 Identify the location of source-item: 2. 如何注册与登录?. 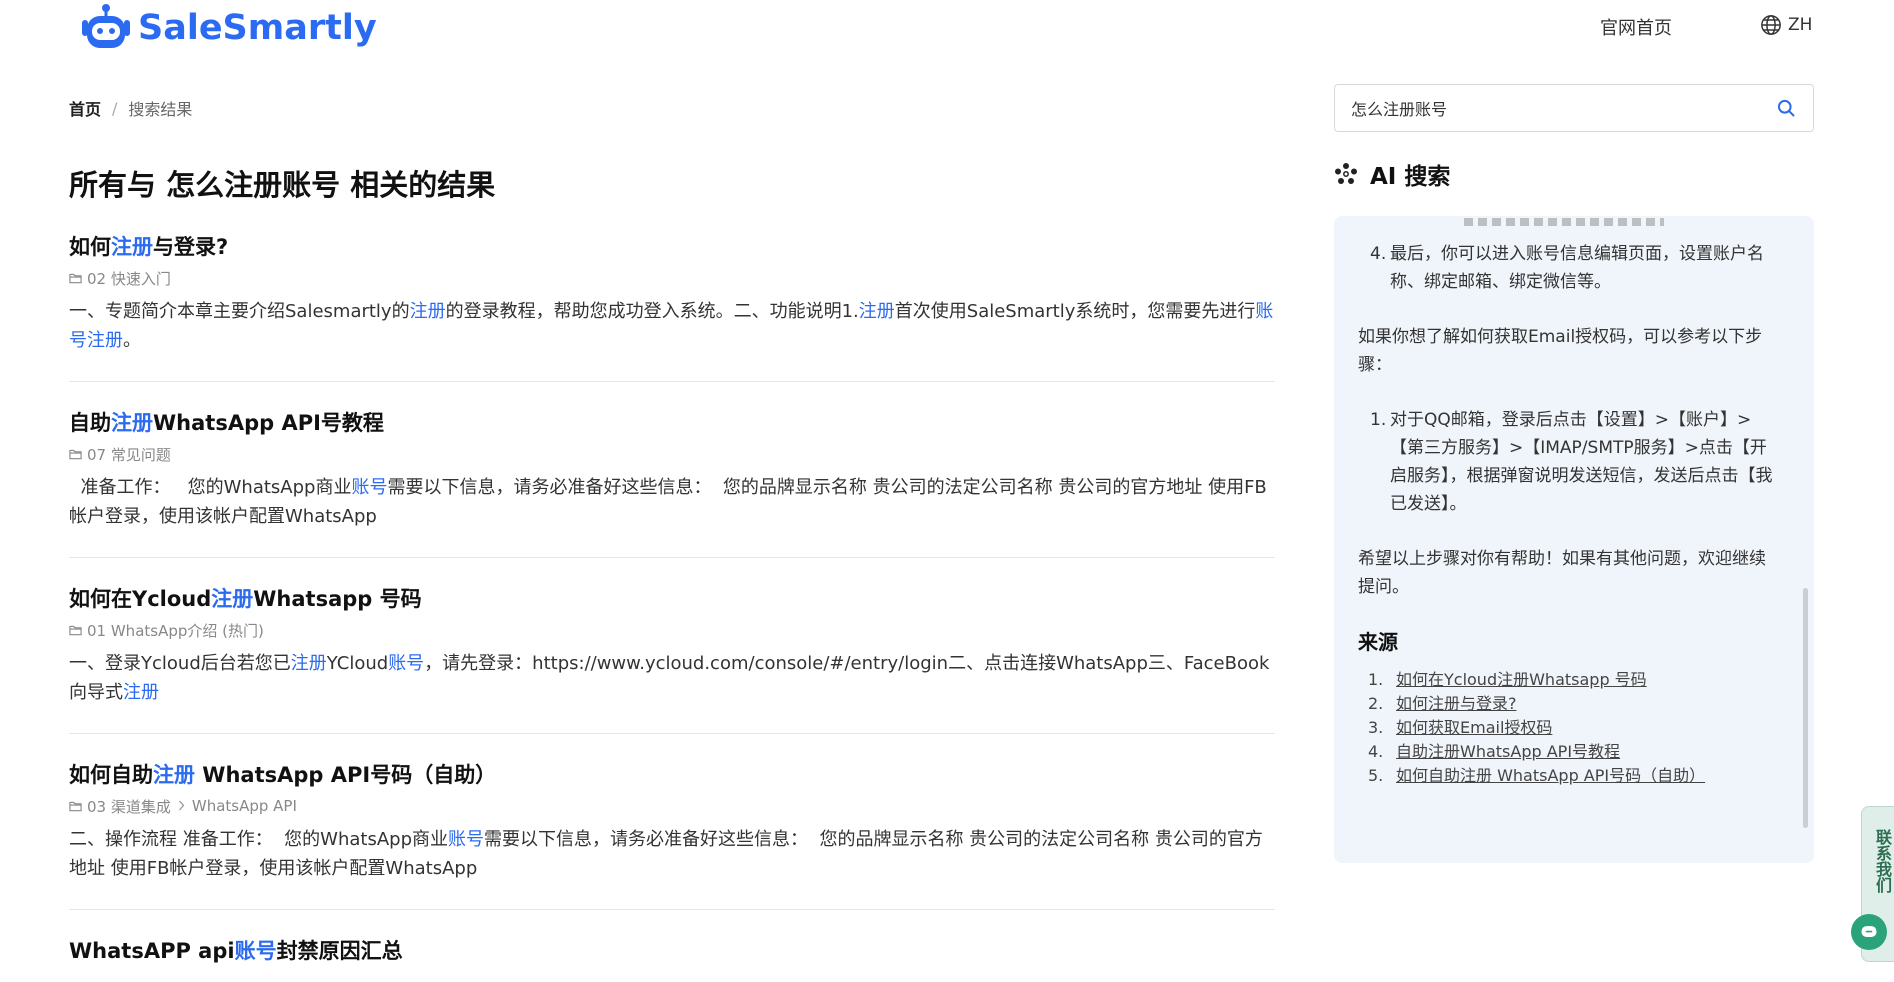
(1573, 704).